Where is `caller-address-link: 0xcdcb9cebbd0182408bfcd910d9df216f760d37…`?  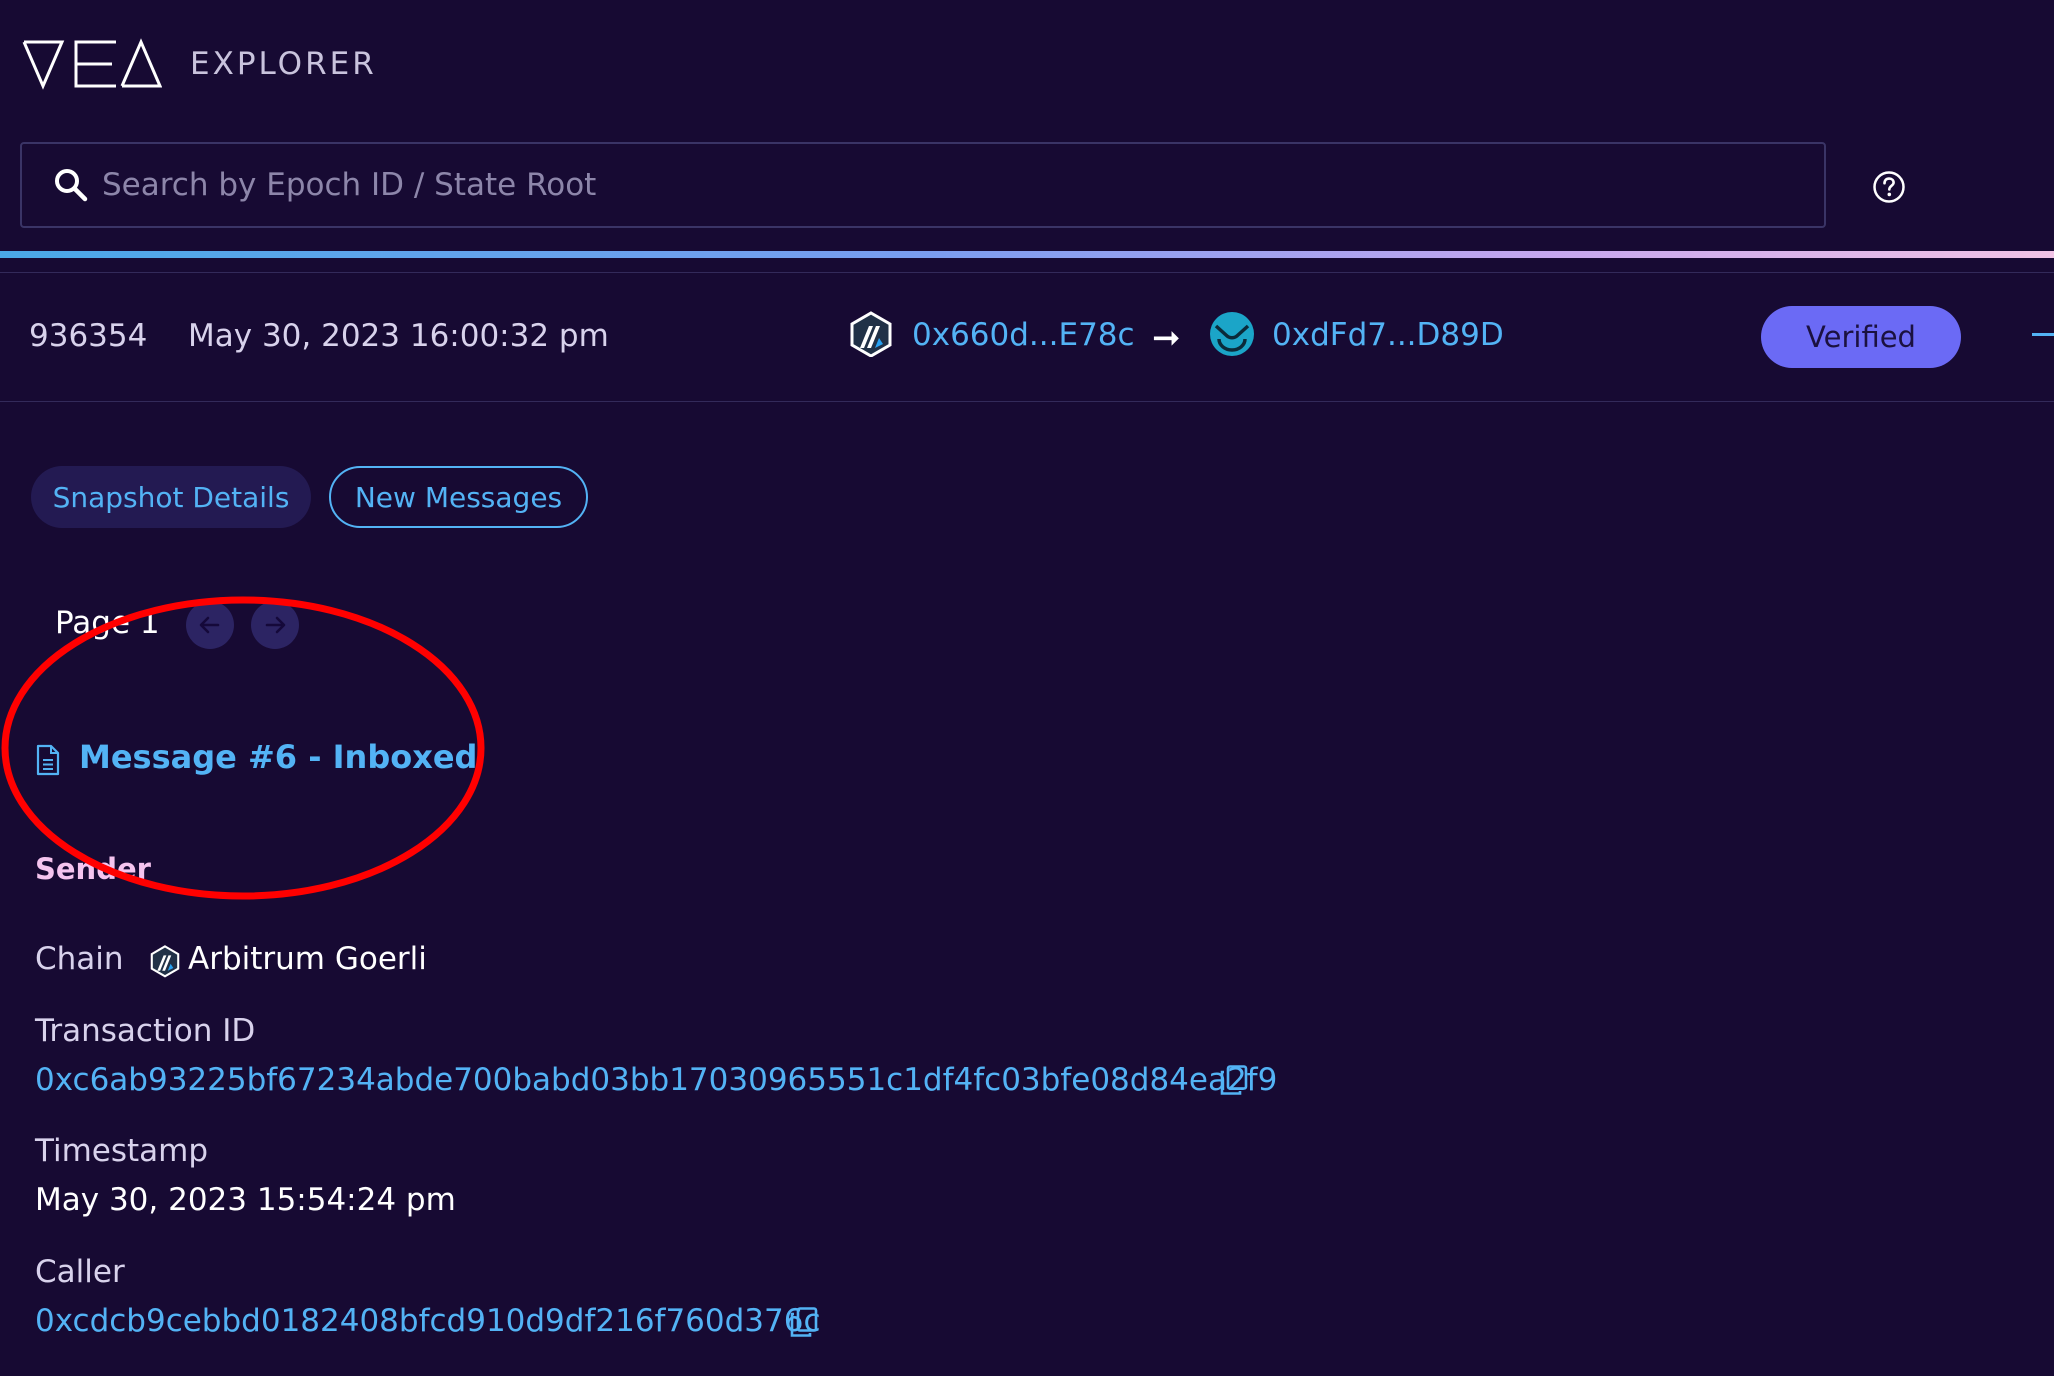
caller-address-link: 0xcdcb9cebbd0182408bfcd910d9df216f760d37… is located at coordinates (428, 1321).